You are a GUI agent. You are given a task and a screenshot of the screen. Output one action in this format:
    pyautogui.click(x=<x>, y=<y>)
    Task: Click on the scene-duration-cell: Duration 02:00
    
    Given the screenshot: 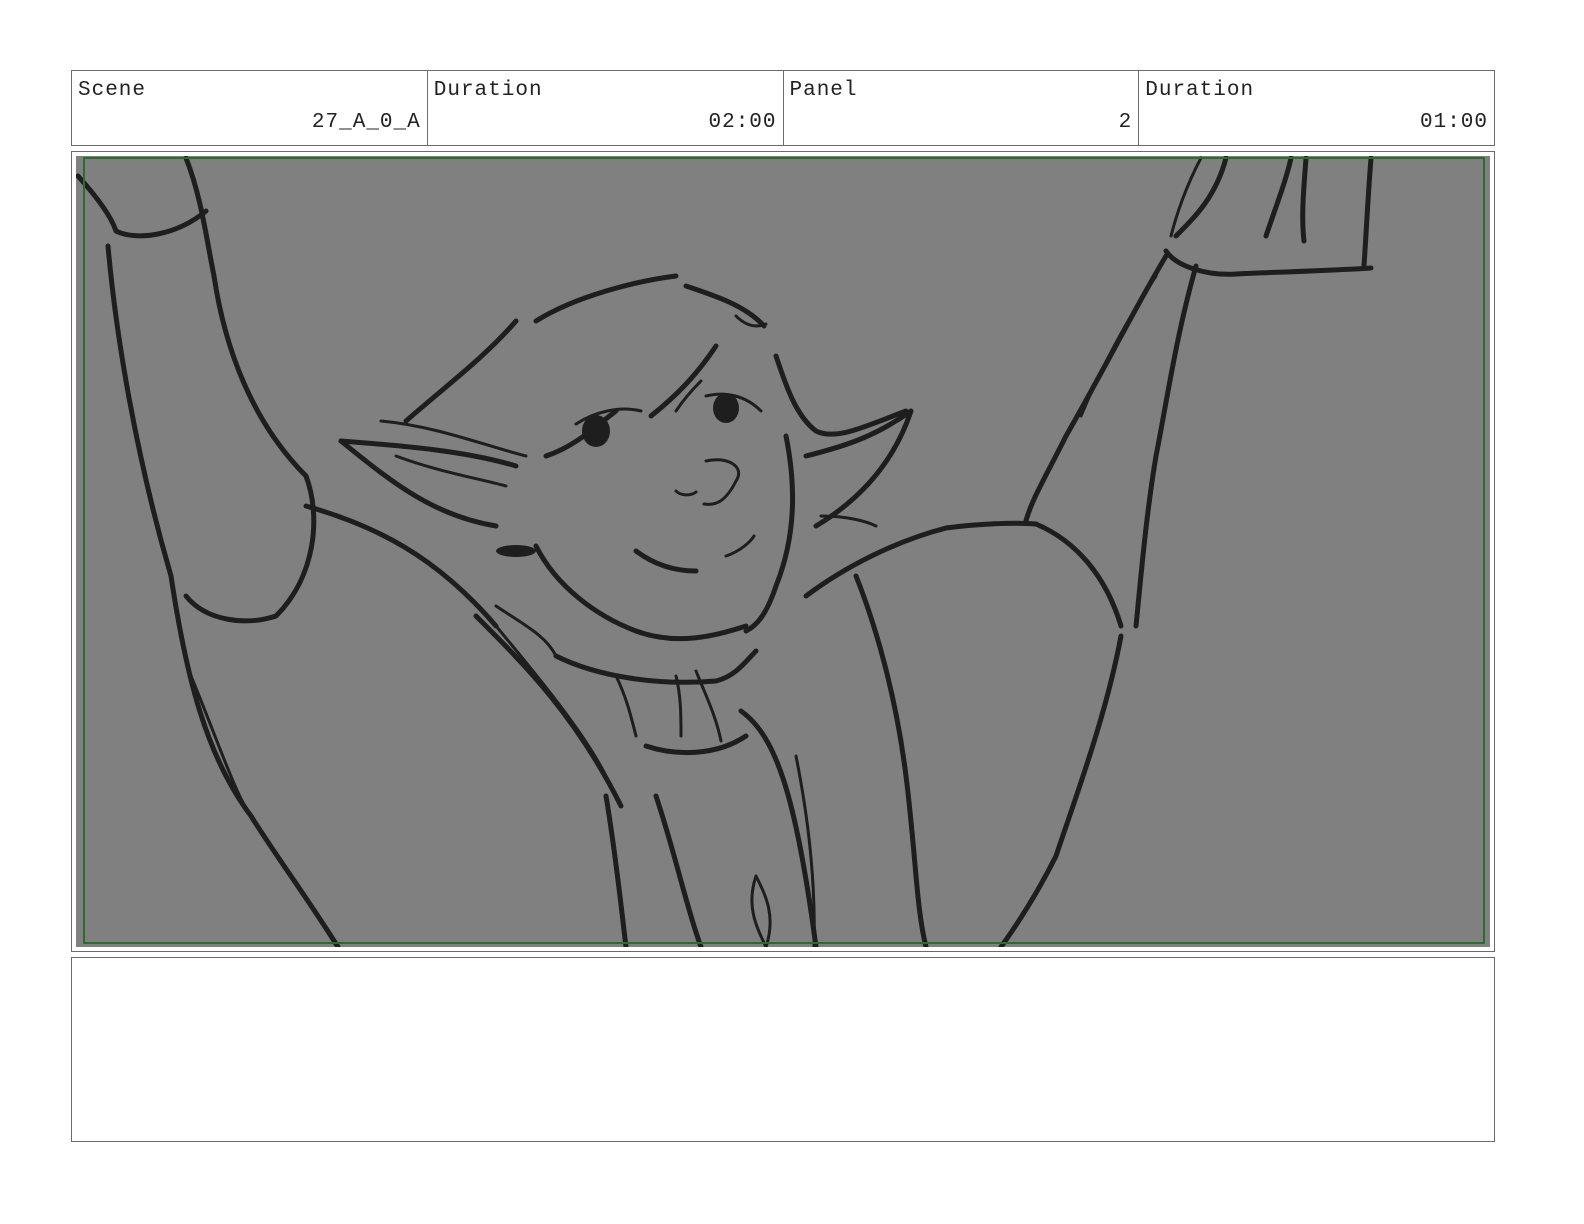 What is the action you would take?
    pyautogui.click(x=606, y=108)
    